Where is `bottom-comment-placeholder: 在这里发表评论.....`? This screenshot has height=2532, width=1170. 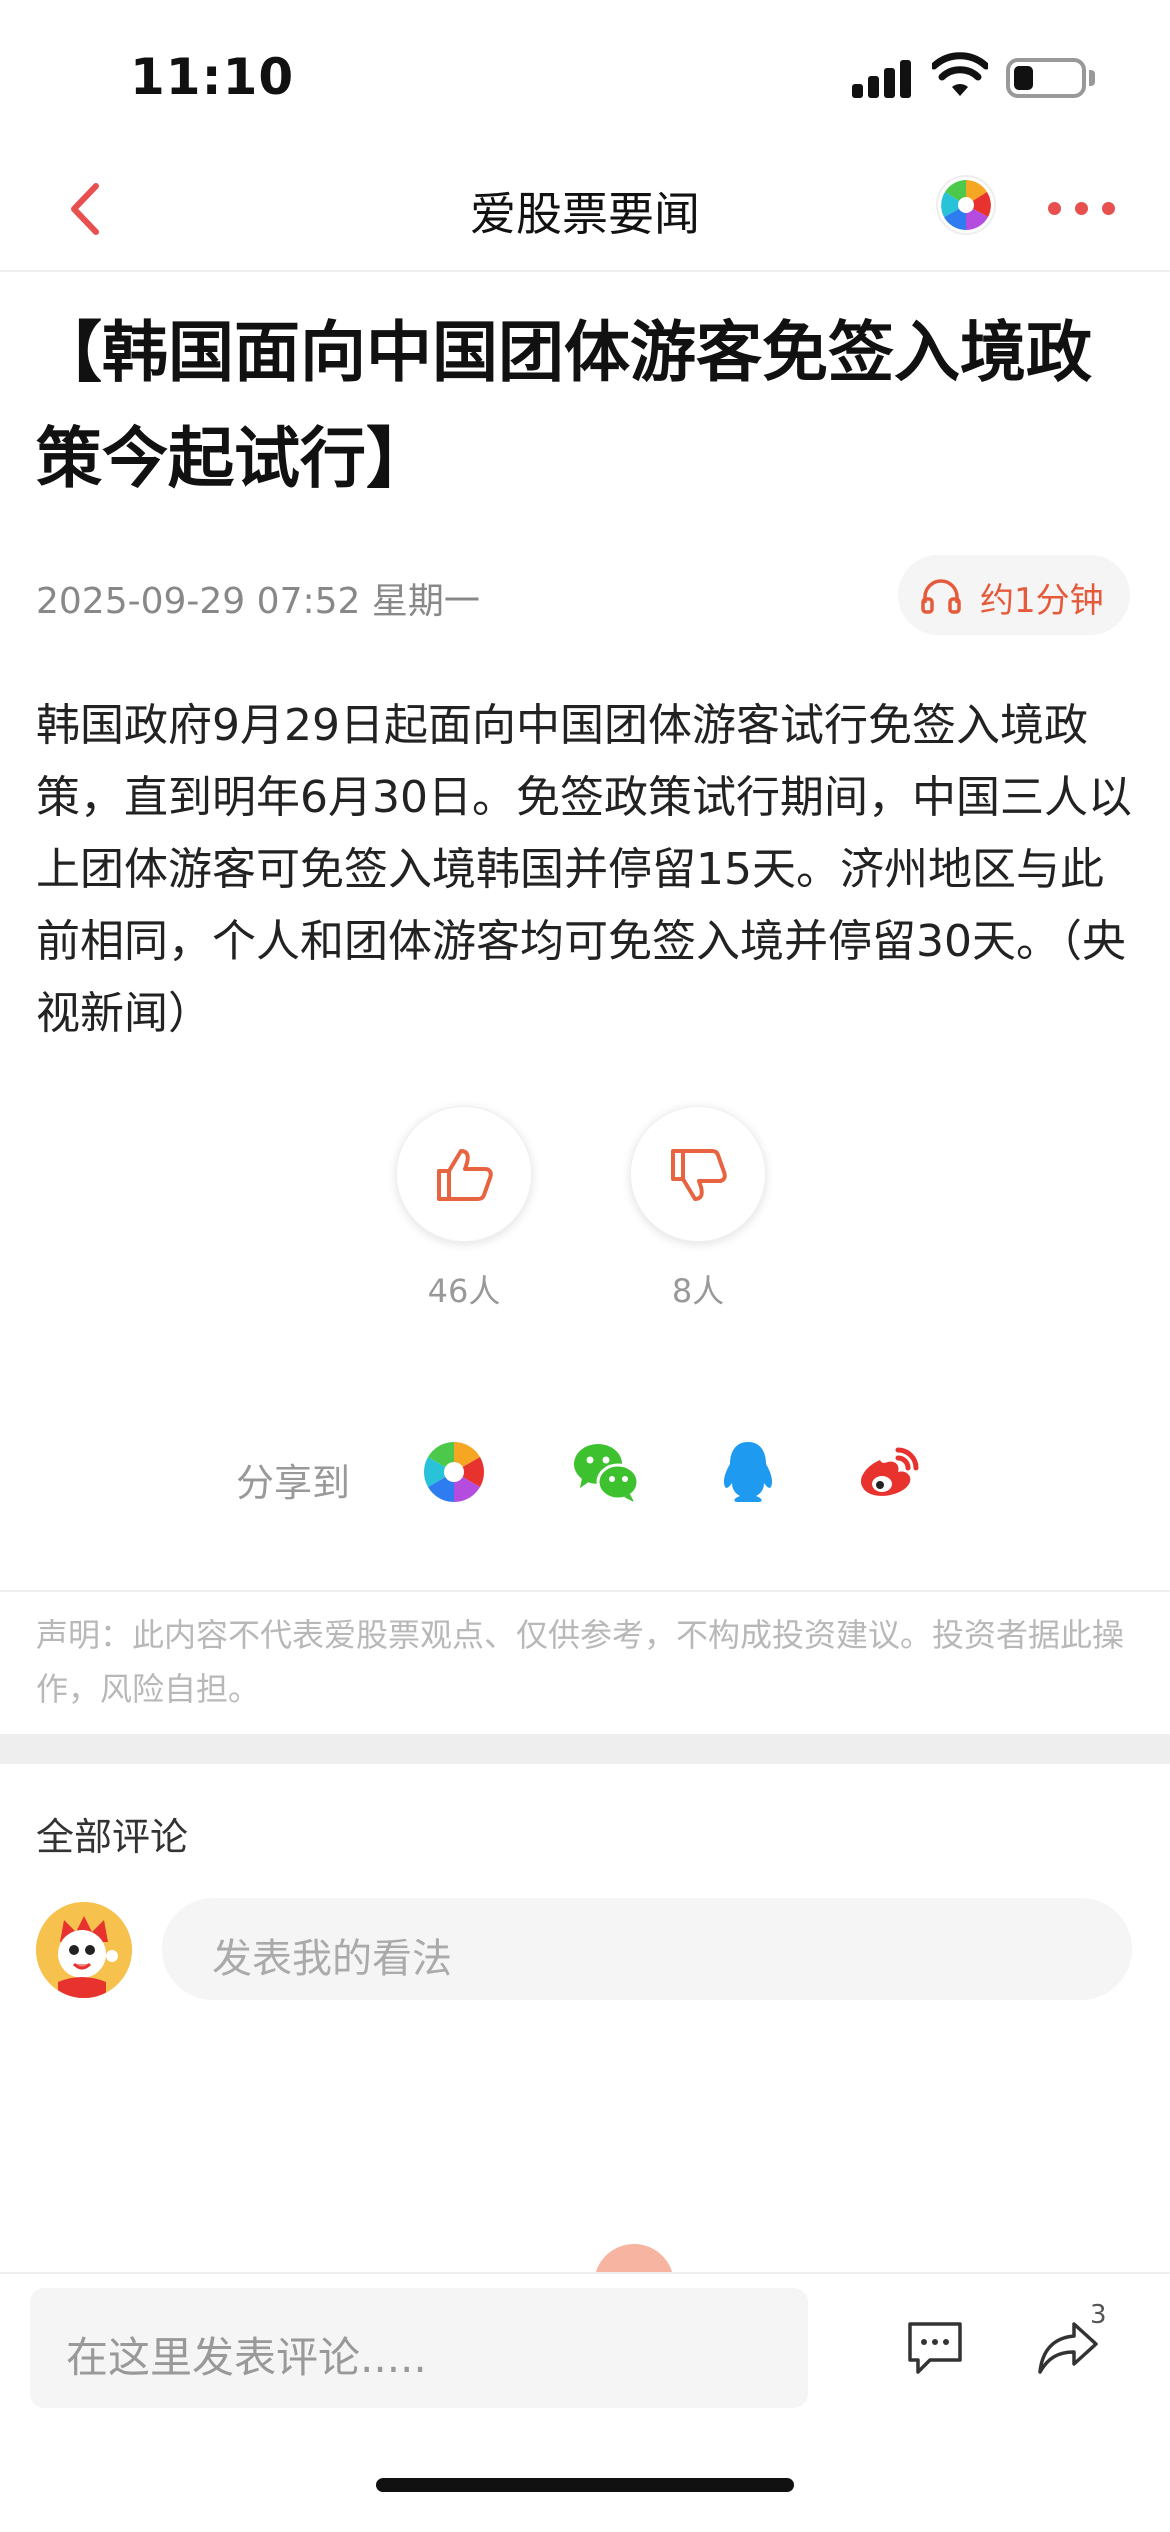 bottom-comment-placeholder: 在这里发表评论..... is located at coordinates (246, 2357).